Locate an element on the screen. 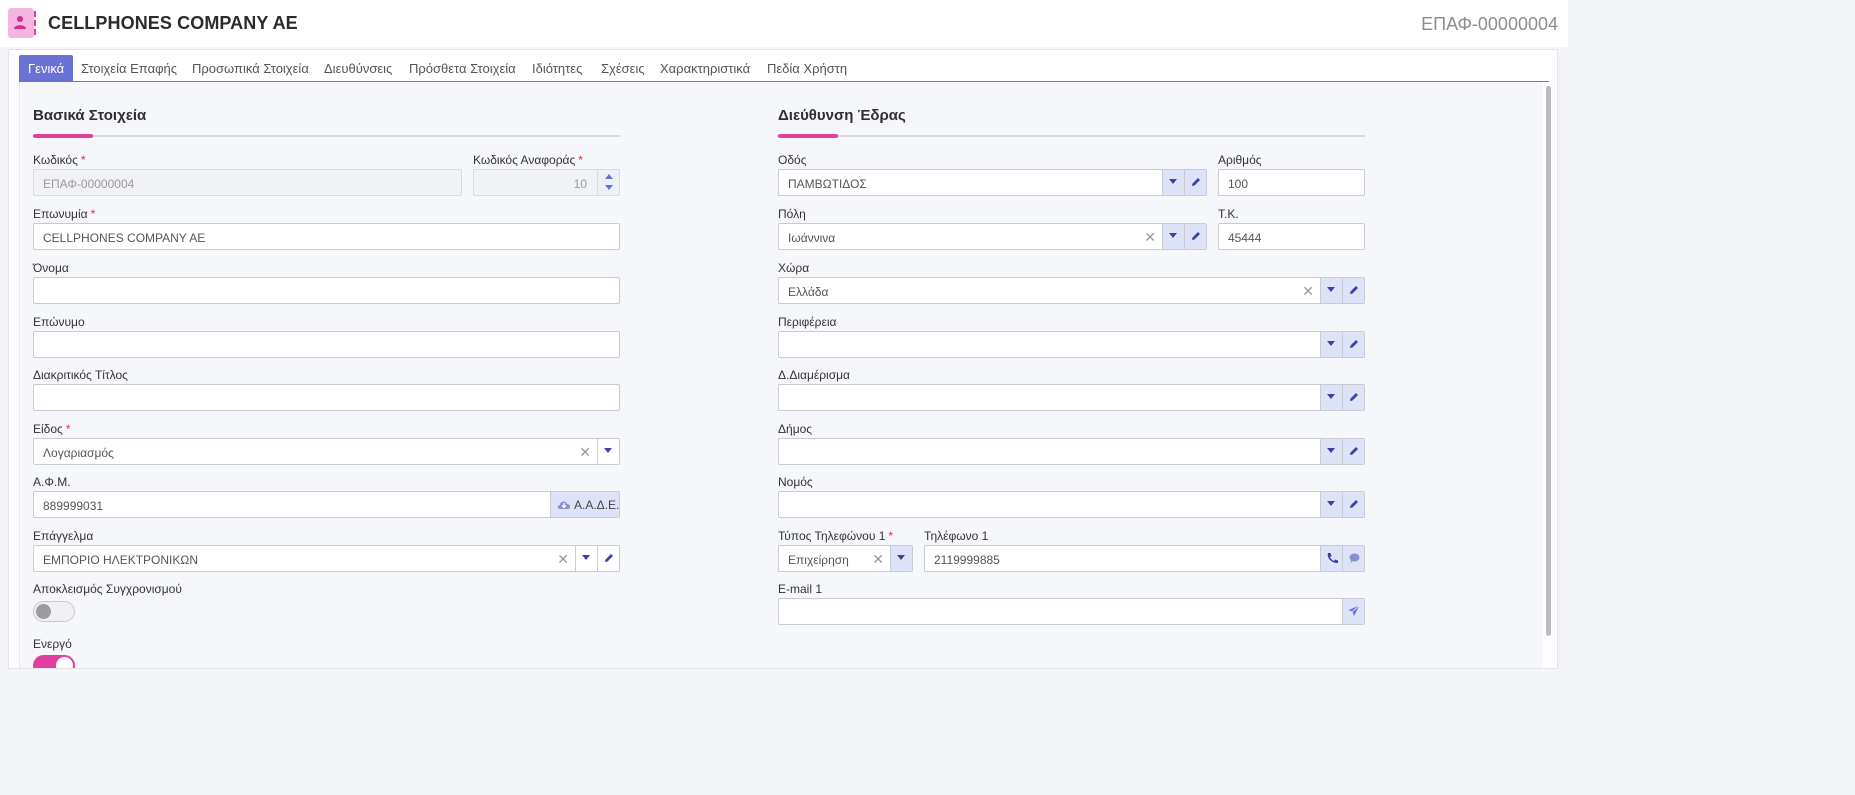 Image resolution: width=1855 pixels, height=795 pixels. tab-general: Γενικά is located at coordinates (46, 68).